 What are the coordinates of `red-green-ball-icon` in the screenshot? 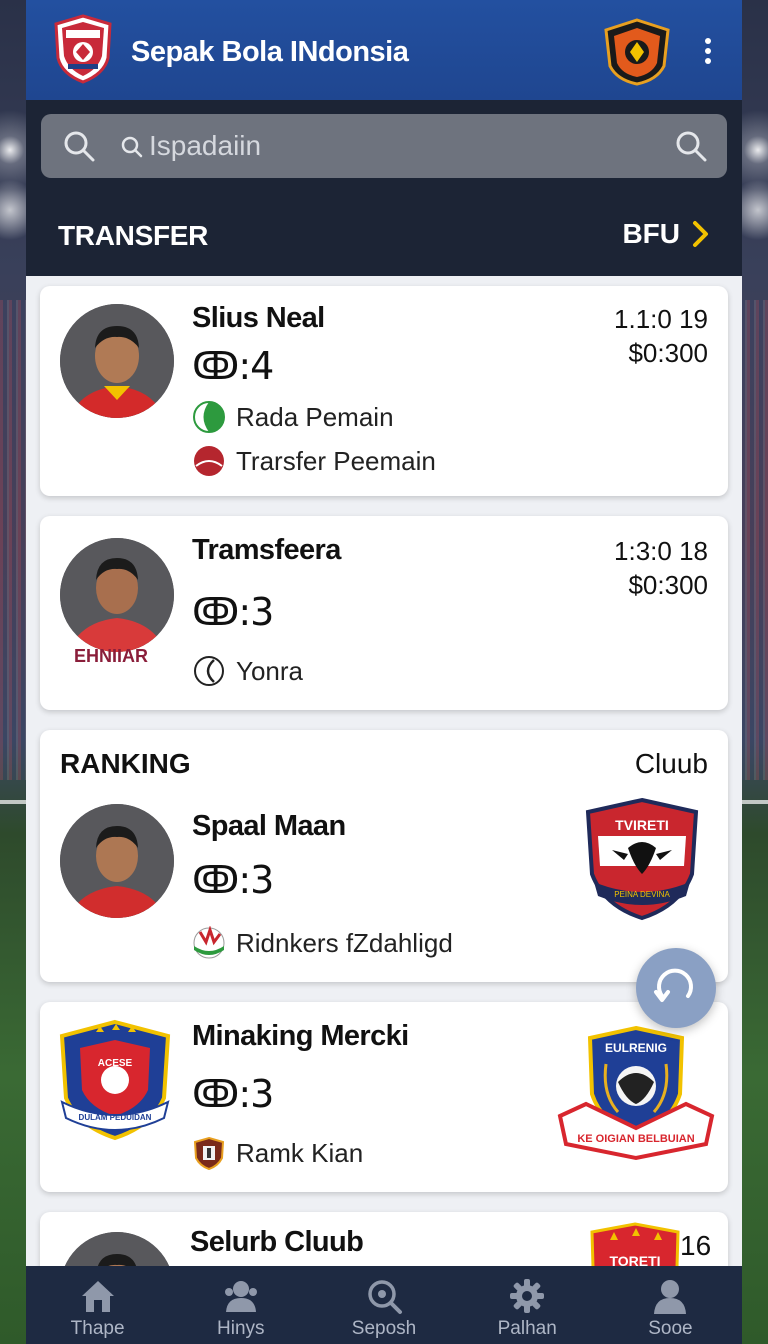 It's located at (209, 942).